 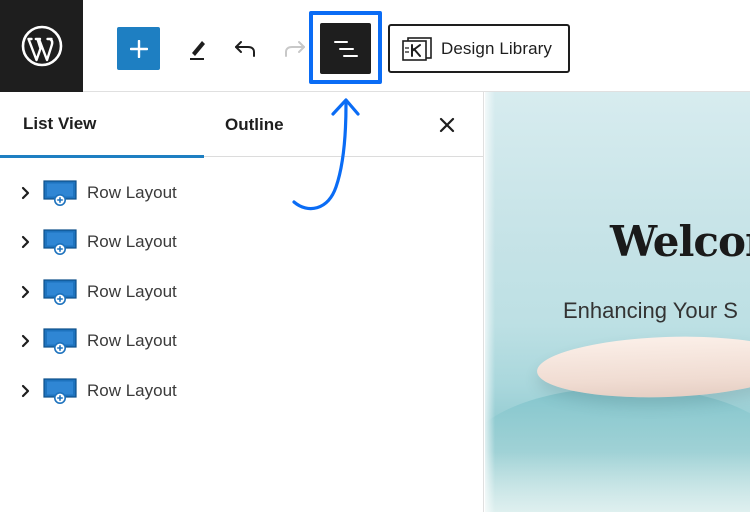 I want to click on add-block-button, so click(x=138, y=48).